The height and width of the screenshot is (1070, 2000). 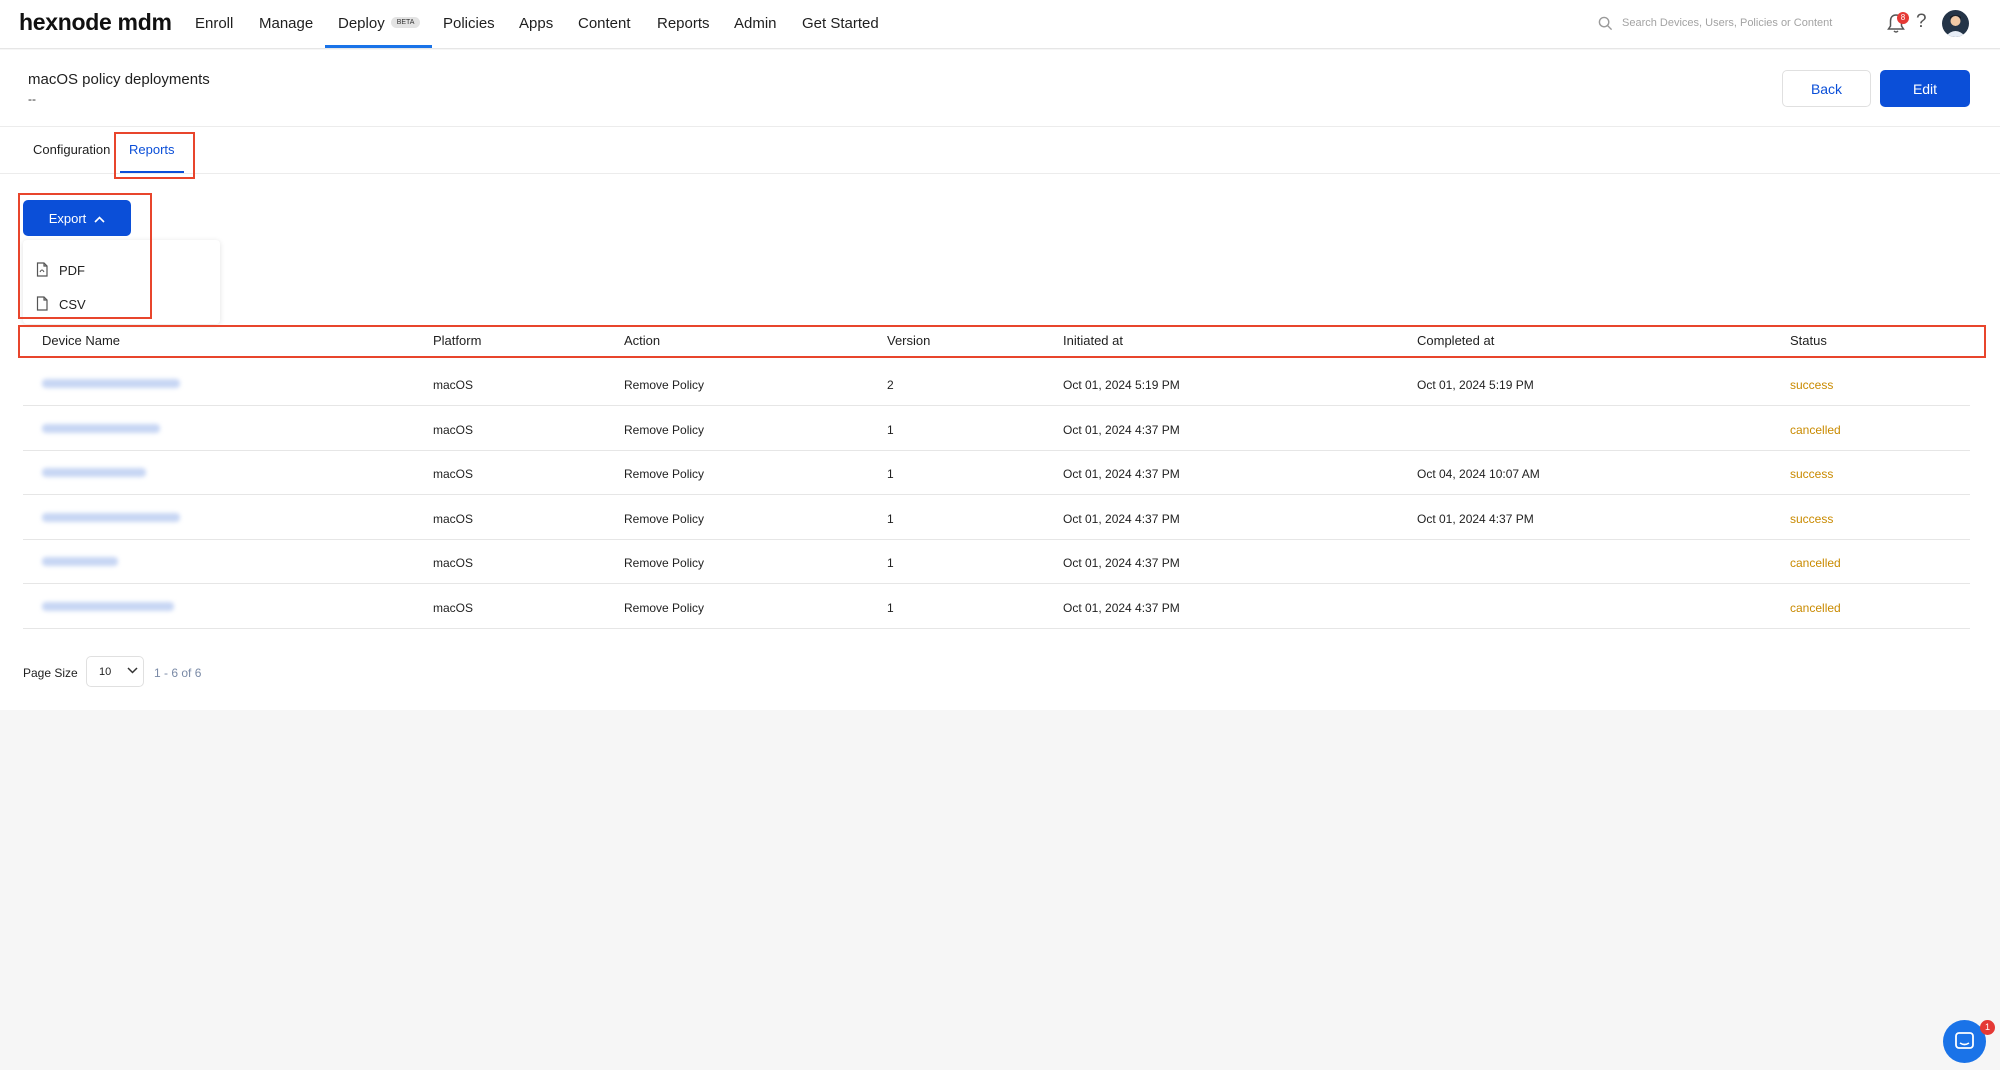 I want to click on row-version: 2, so click(x=890, y=385).